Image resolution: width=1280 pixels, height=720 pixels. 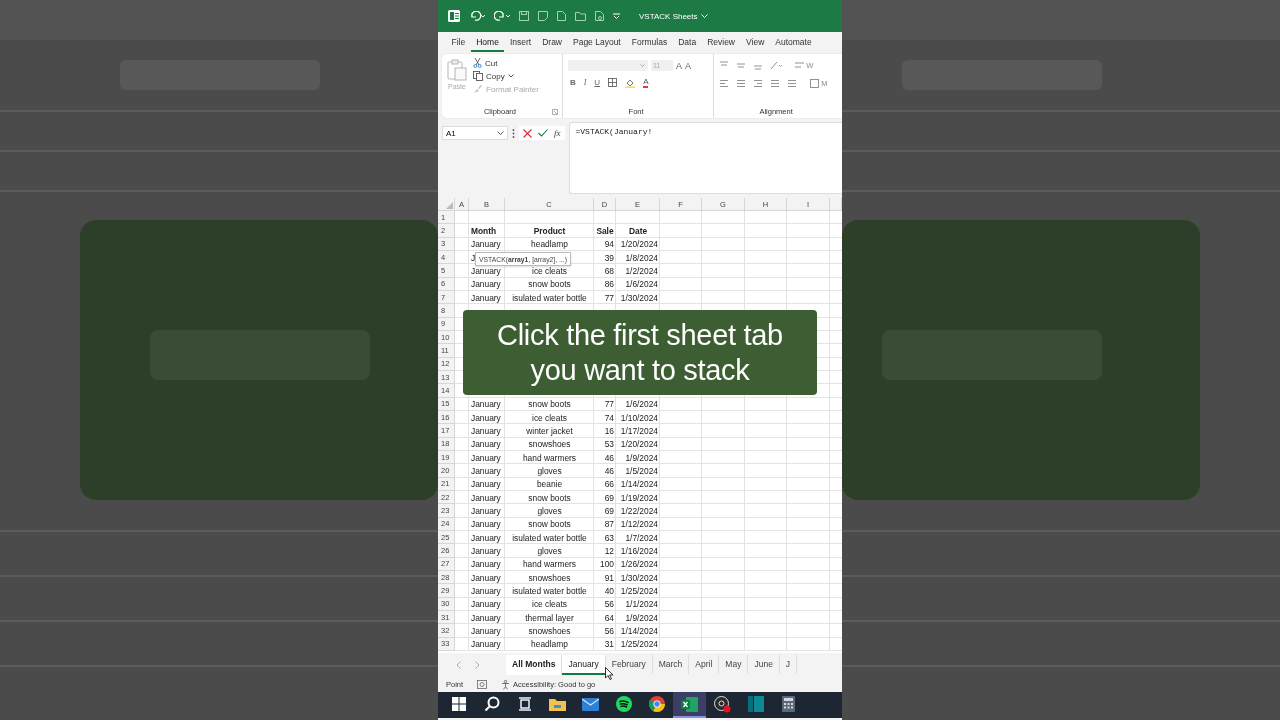 I want to click on table-cell: snow boots, so click(x=549, y=404).